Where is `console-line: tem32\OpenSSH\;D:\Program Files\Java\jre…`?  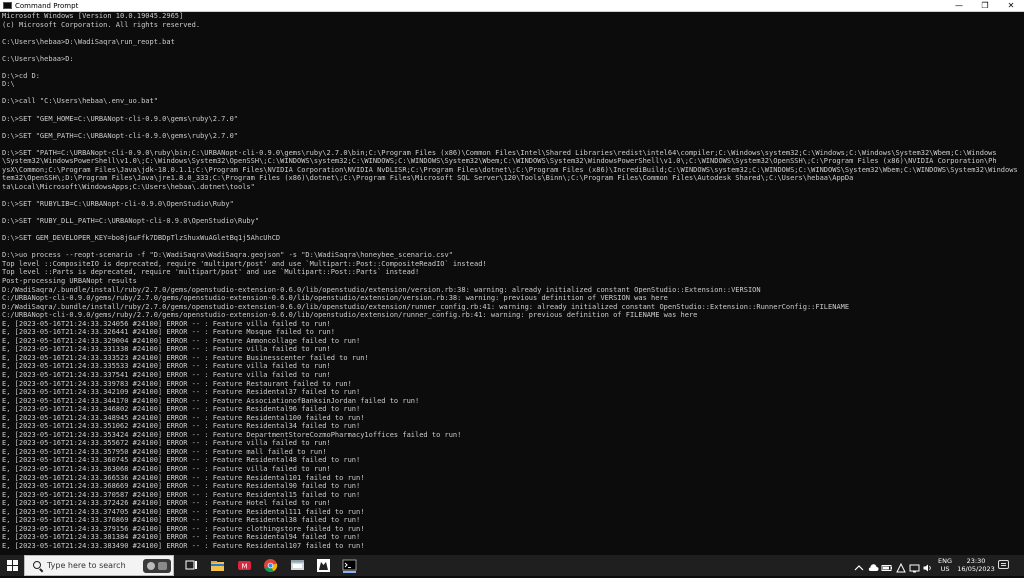
console-line: tem32\OpenSSH\;D:\Program Files\Java\jre… is located at coordinates (428, 178).